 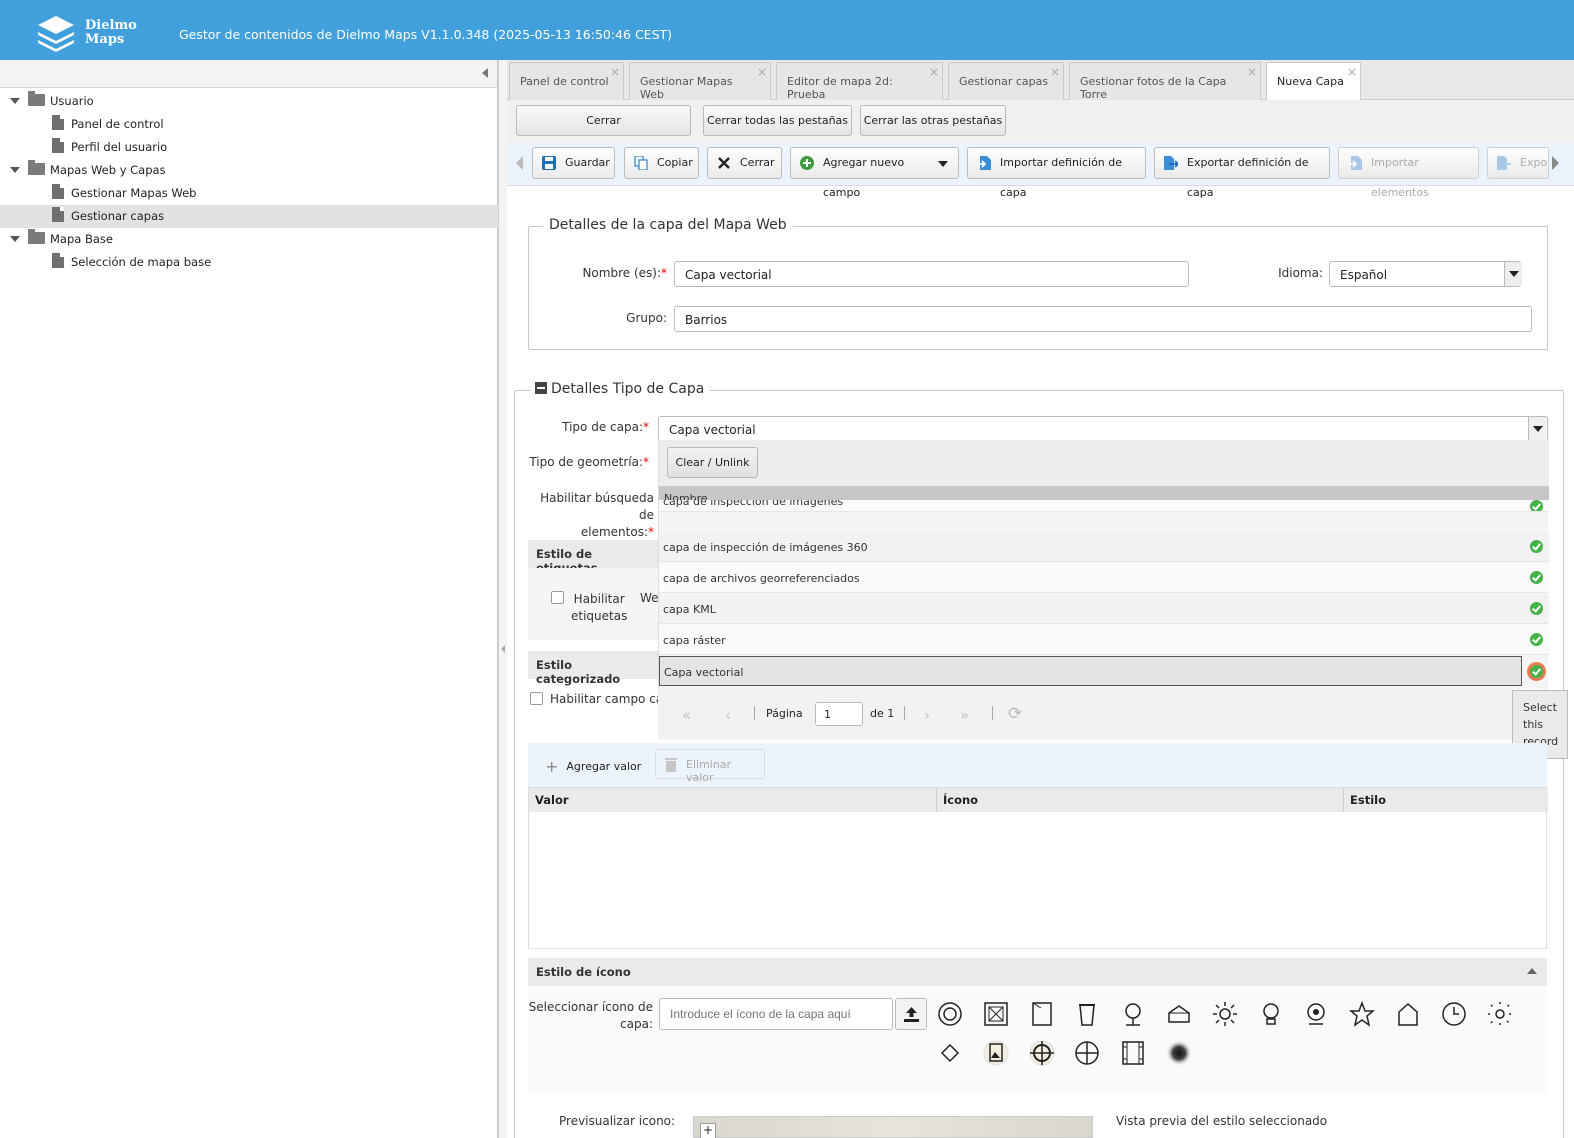 I want to click on export-elements-button: Expo, so click(x=1518, y=163).